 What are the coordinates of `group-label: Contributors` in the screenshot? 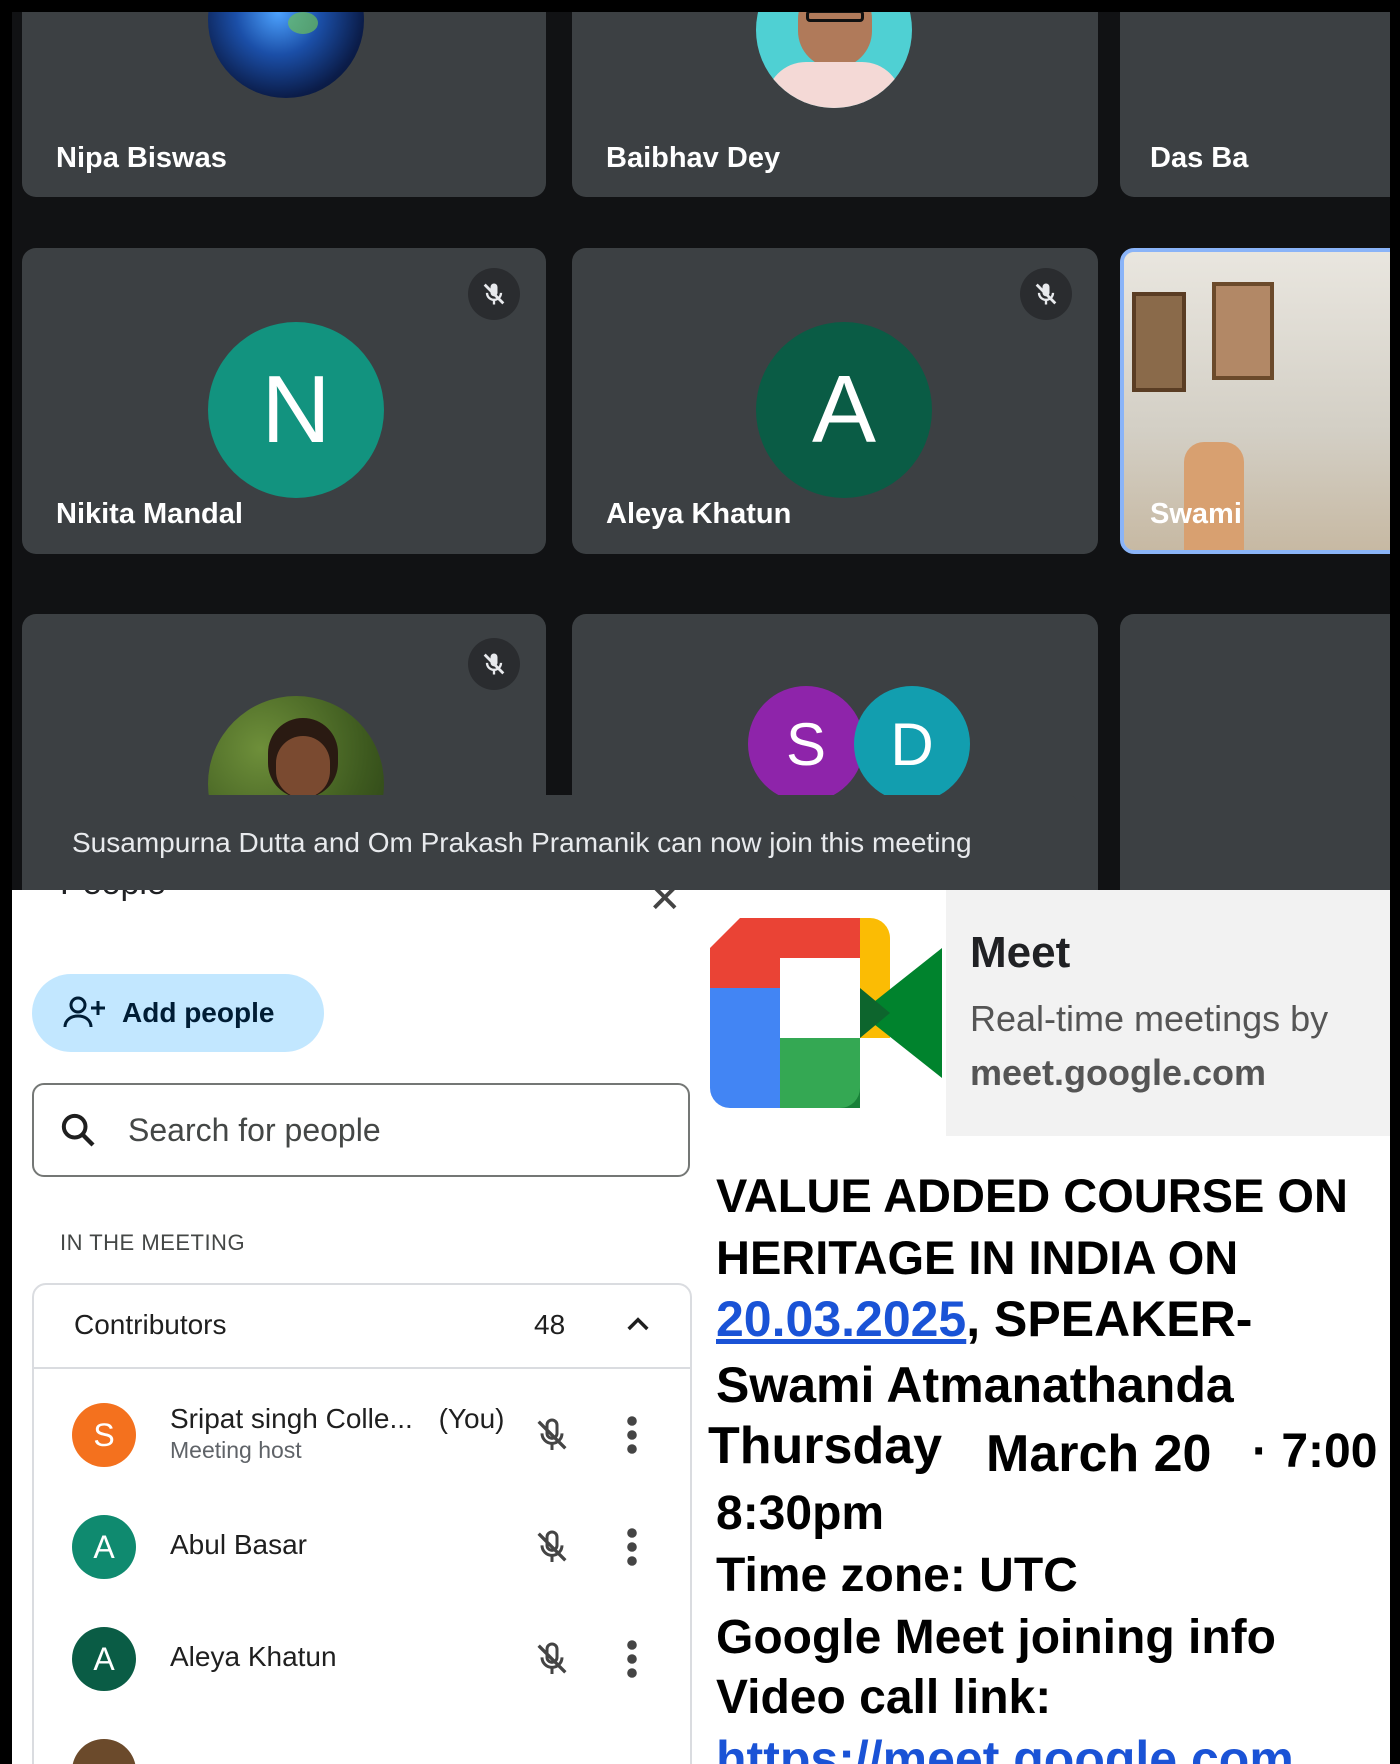 It's located at (150, 1324).